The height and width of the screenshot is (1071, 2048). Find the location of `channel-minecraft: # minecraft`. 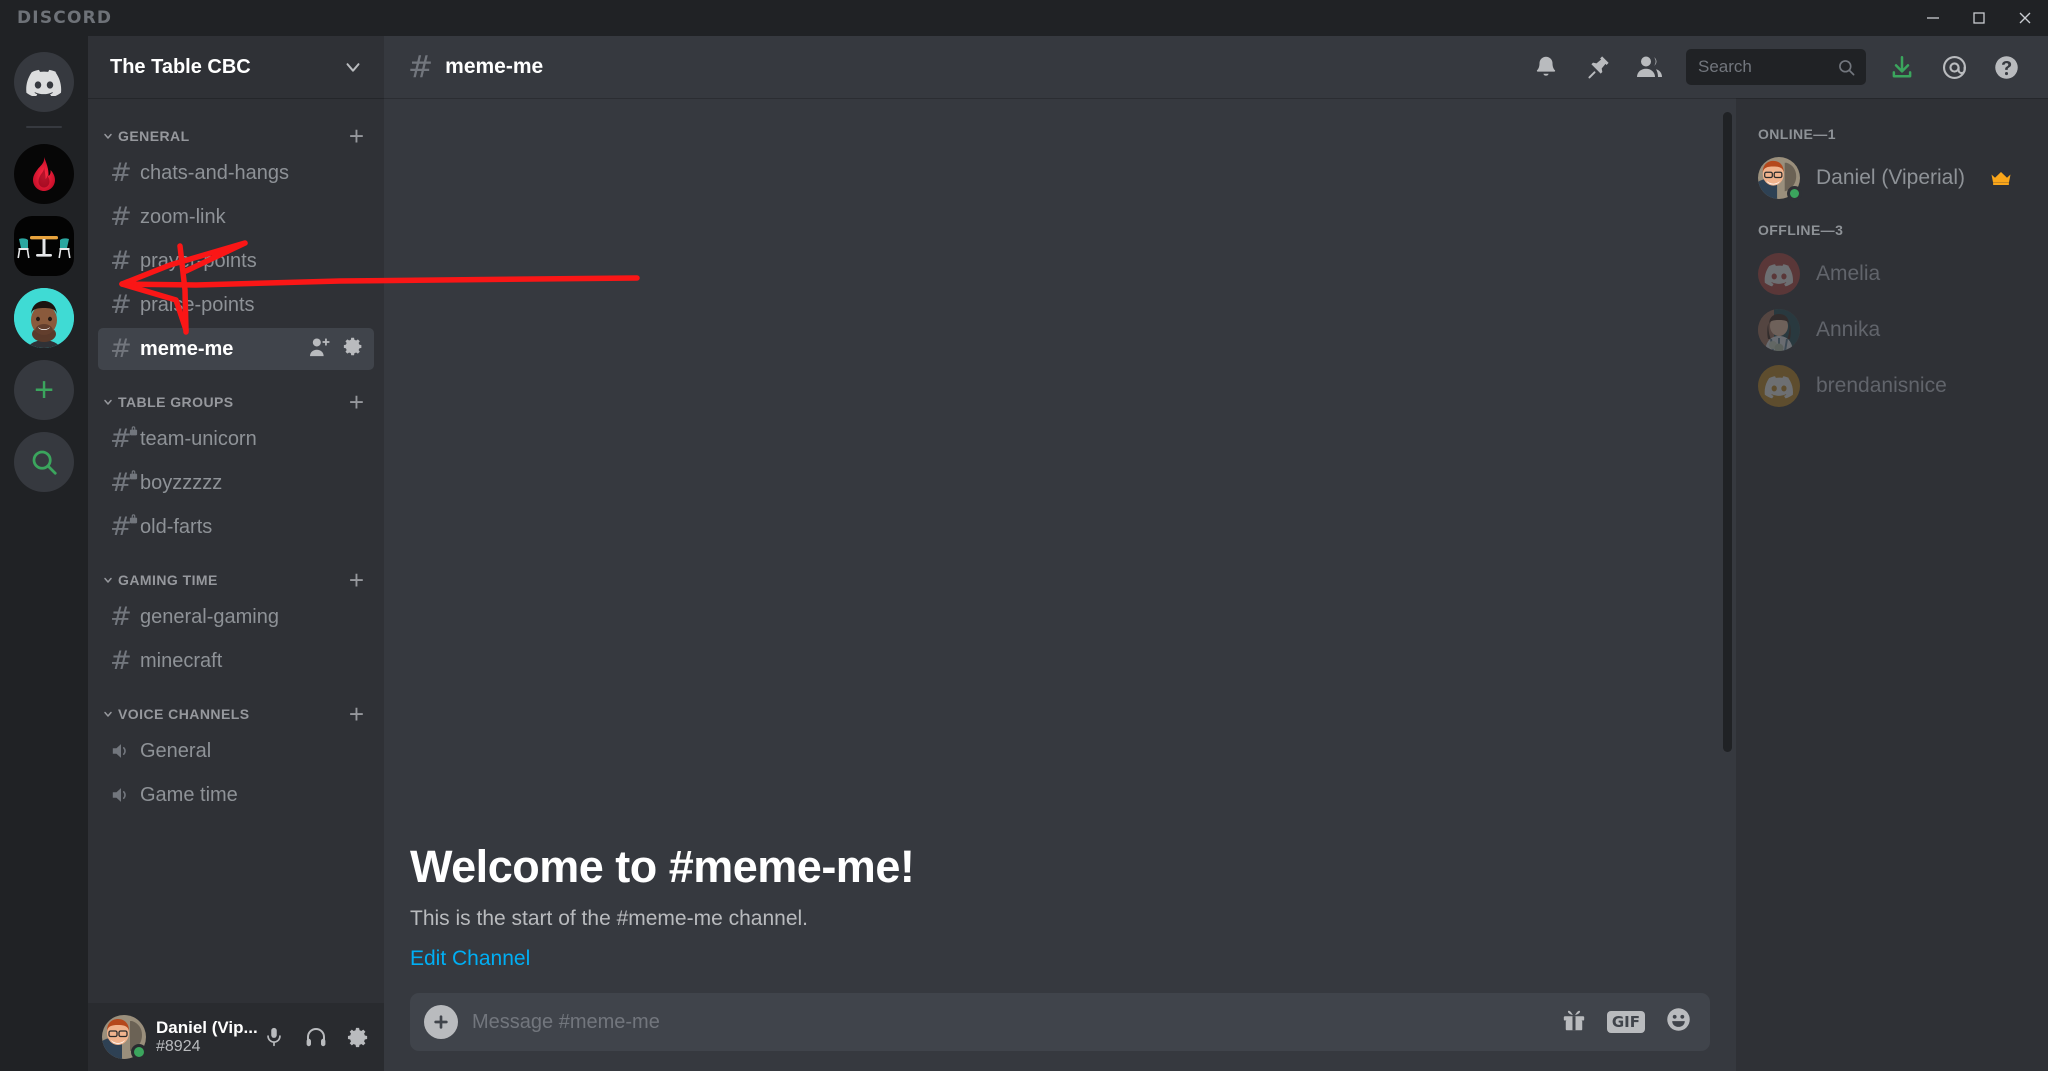

channel-minecraft: # minecraft is located at coordinates (236, 661).